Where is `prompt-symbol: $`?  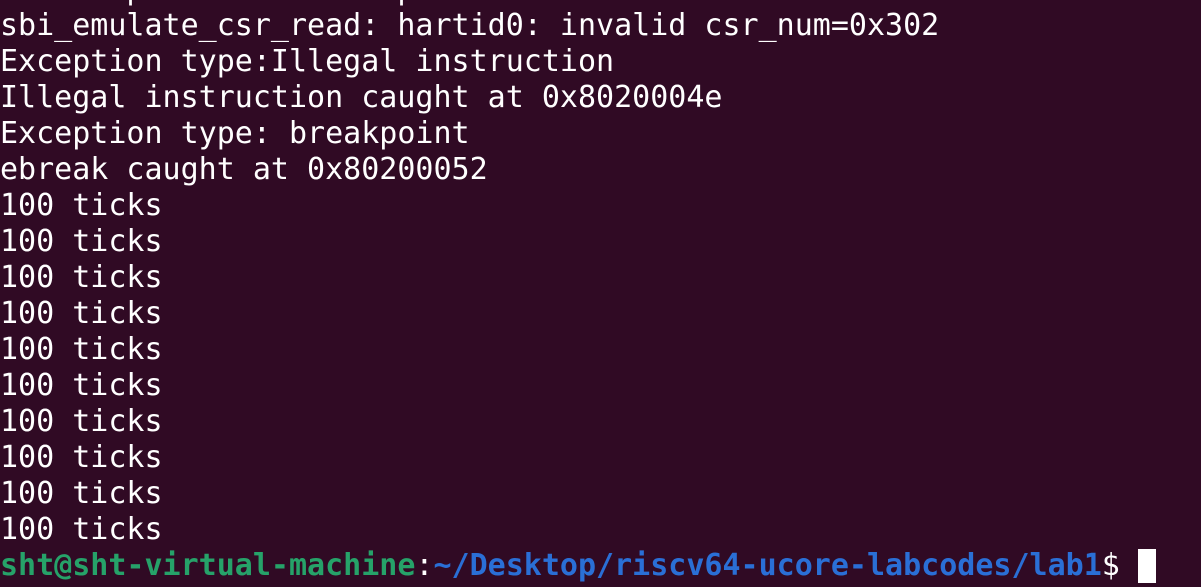 prompt-symbol: $ is located at coordinates (1110, 565).